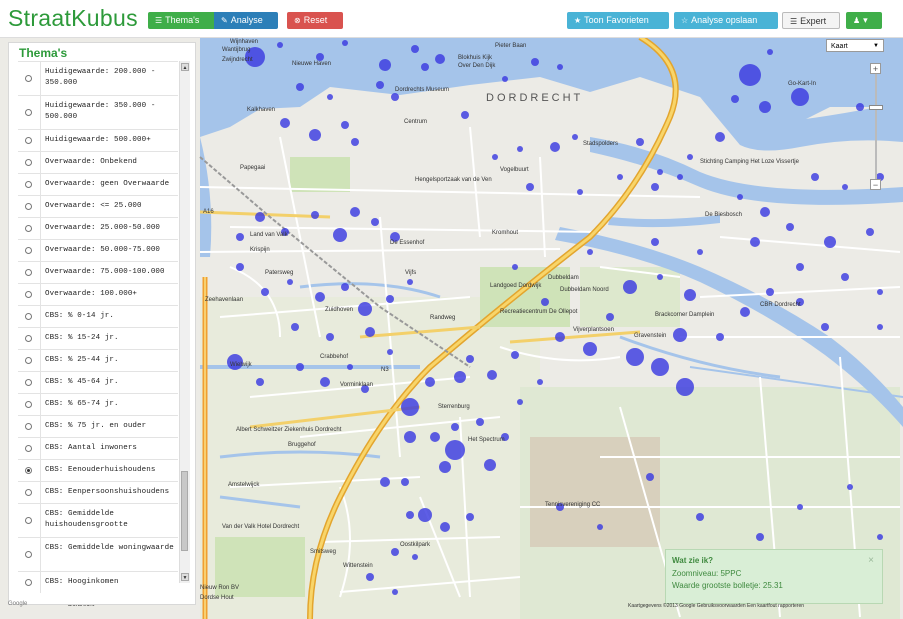  What do you see at coordinates (98, 492) in the screenshot?
I see `thema-option: CBS: Eenpersoonshuishoudens` at bounding box center [98, 492].